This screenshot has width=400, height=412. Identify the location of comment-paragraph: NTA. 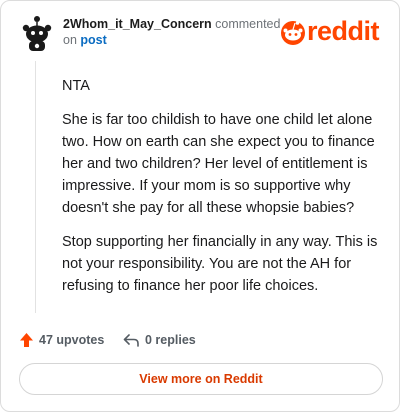
(76, 86).